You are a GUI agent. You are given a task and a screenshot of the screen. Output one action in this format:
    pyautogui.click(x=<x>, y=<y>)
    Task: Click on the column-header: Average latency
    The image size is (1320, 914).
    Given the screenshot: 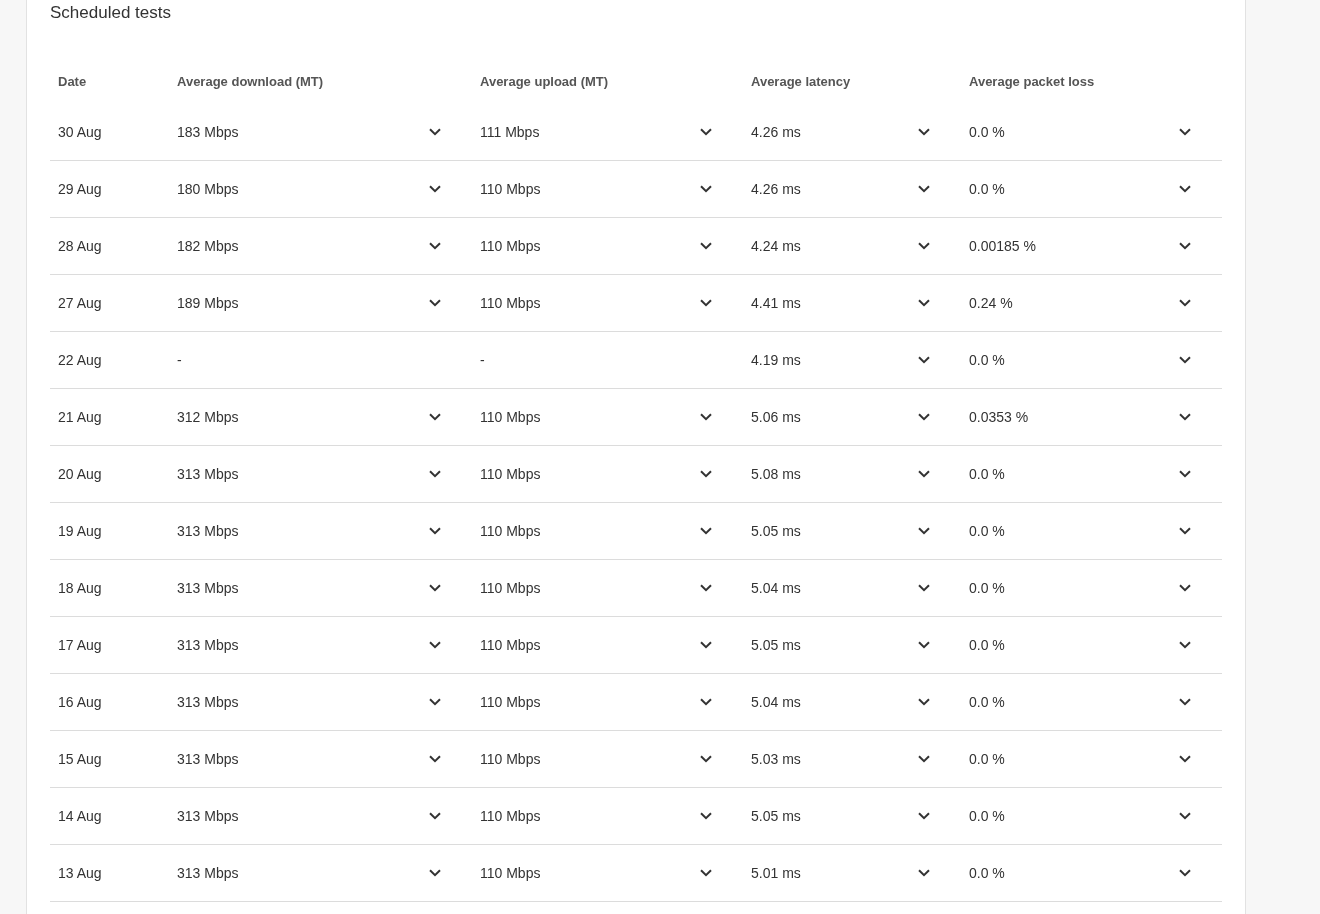 What is the action you would take?
    pyautogui.click(x=801, y=81)
    